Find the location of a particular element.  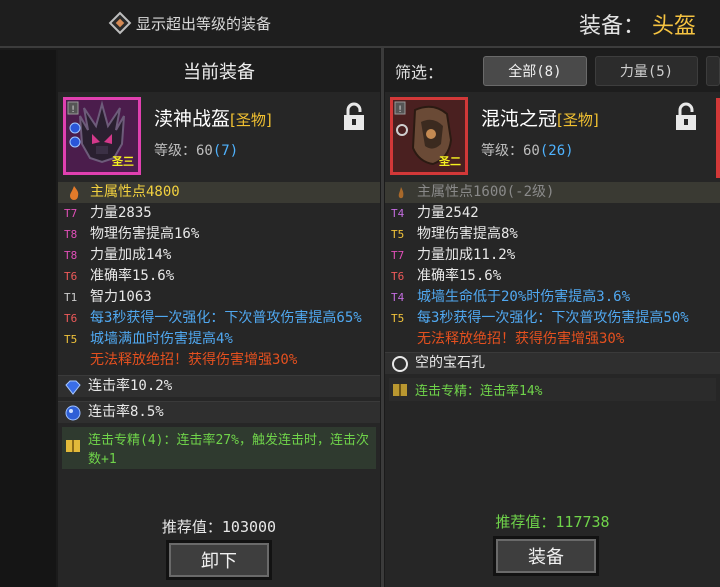

affix-row: T5 每3秒获得一次强化：下次普攻伤害提高50% is located at coordinates (552, 318).